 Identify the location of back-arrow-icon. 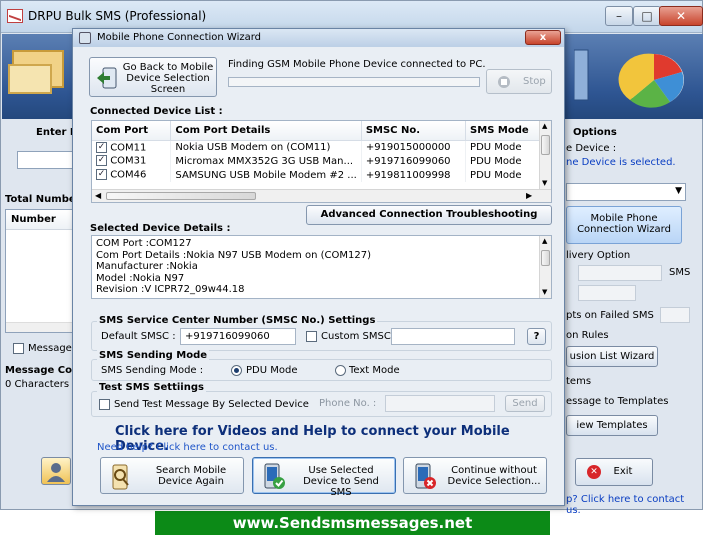
(107, 78).